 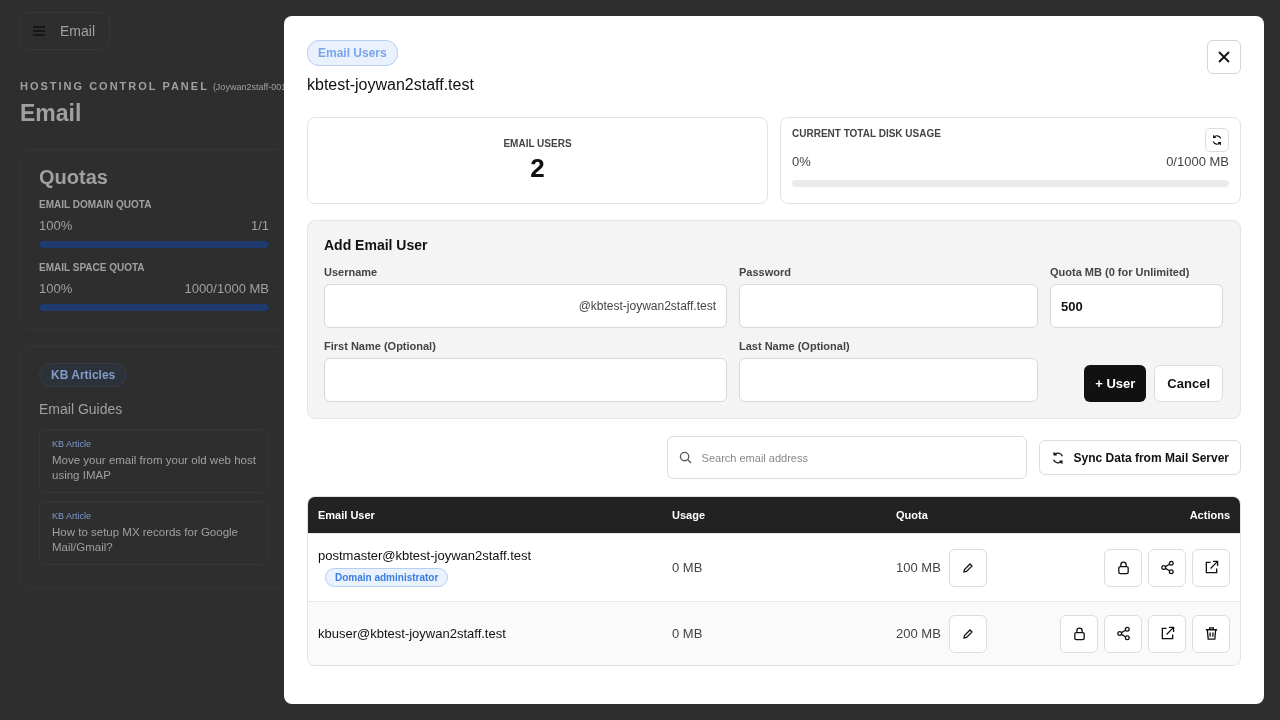 What do you see at coordinates (846, 457) in the screenshot?
I see `search-field: Search email address` at bounding box center [846, 457].